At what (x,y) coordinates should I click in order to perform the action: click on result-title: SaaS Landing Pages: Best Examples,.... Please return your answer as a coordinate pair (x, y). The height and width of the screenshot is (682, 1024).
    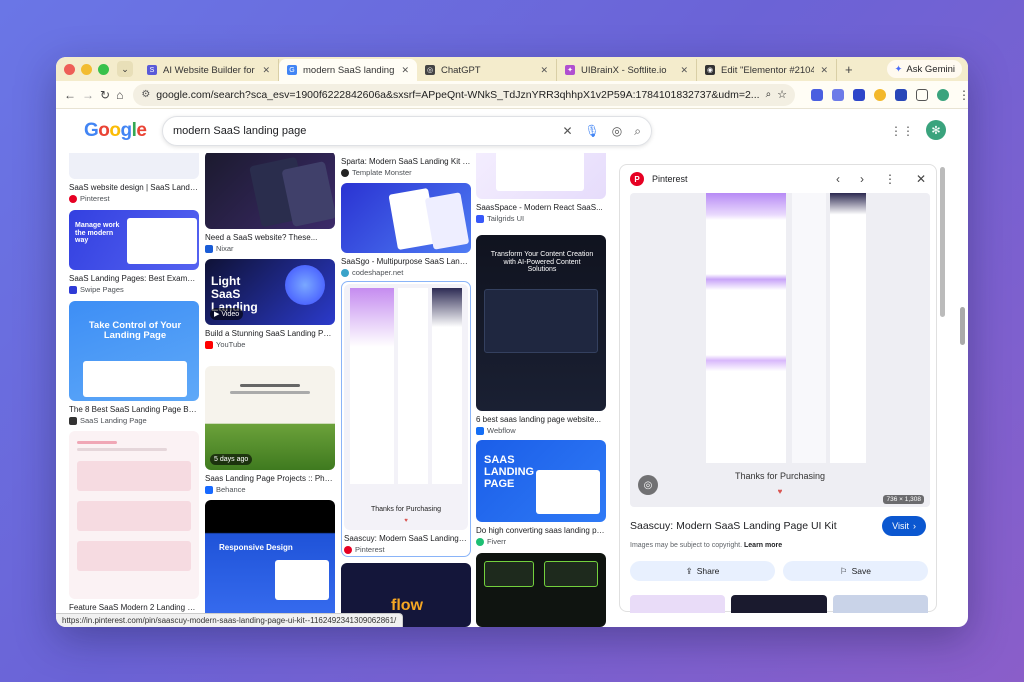
    Looking at the image, I should click on (134, 278).